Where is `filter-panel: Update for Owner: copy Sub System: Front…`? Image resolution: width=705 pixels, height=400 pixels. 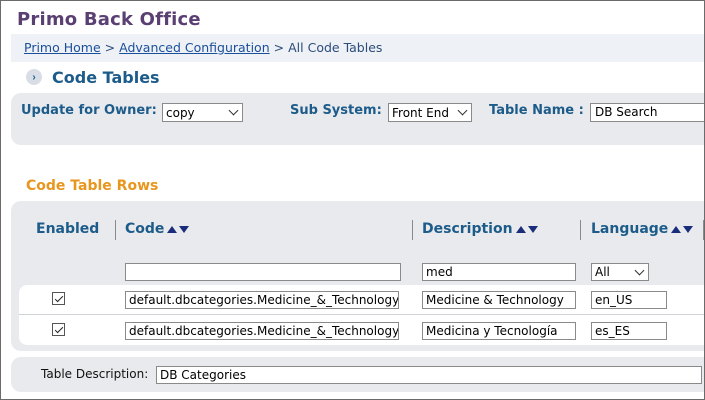
filter-panel: Update for Owner: copy Sub System: Front… is located at coordinates (357, 119).